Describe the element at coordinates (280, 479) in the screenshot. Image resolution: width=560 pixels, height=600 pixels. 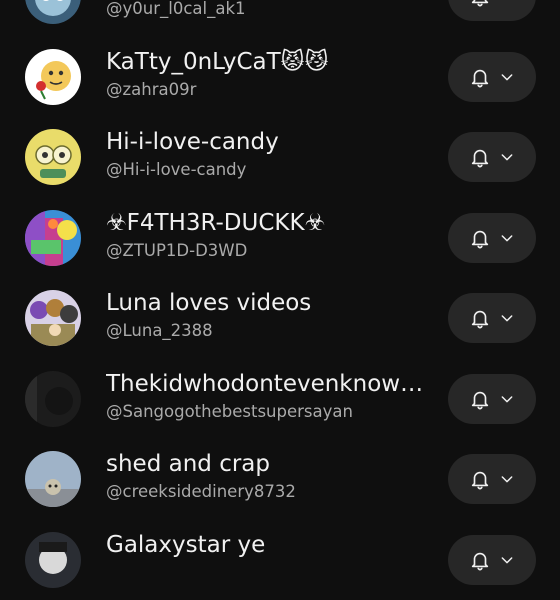
I see `channel-row: shed and crap @creeksidedinery8732` at that location.